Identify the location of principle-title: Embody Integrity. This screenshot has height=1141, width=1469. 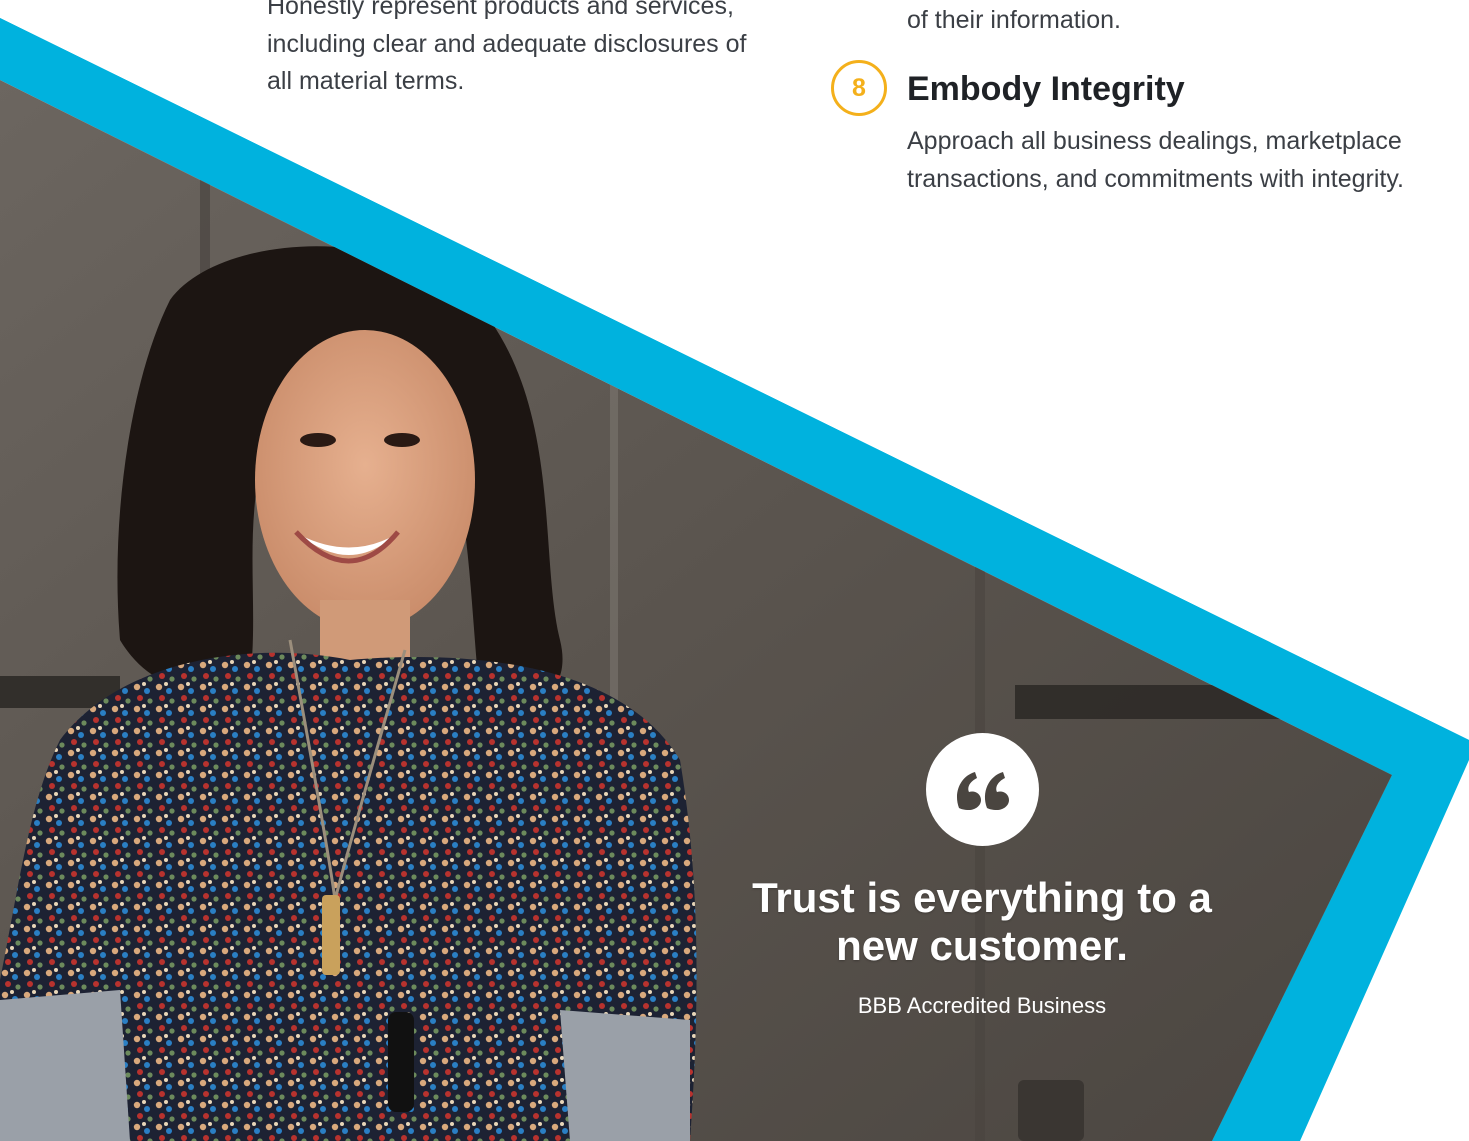
(1046, 89).